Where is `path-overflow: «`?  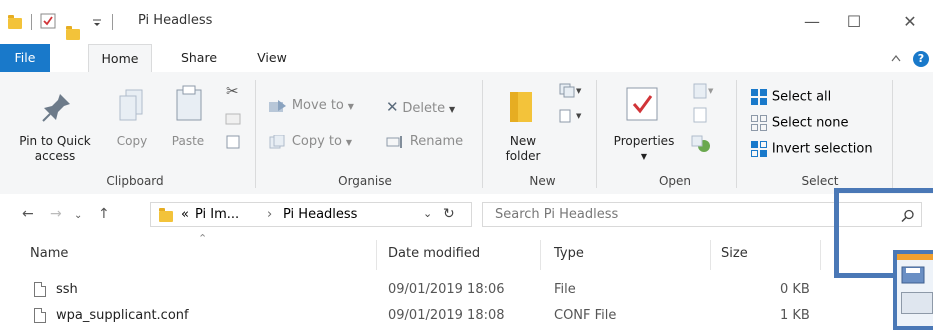
path-overflow: « is located at coordinates (185, 214).